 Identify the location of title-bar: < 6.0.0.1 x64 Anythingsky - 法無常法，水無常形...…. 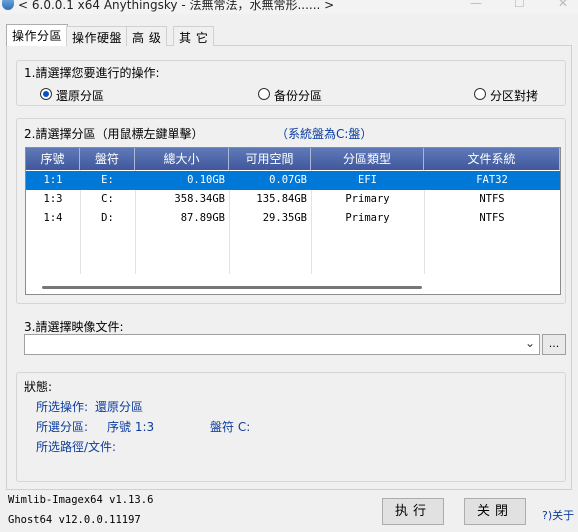
(289, 7).